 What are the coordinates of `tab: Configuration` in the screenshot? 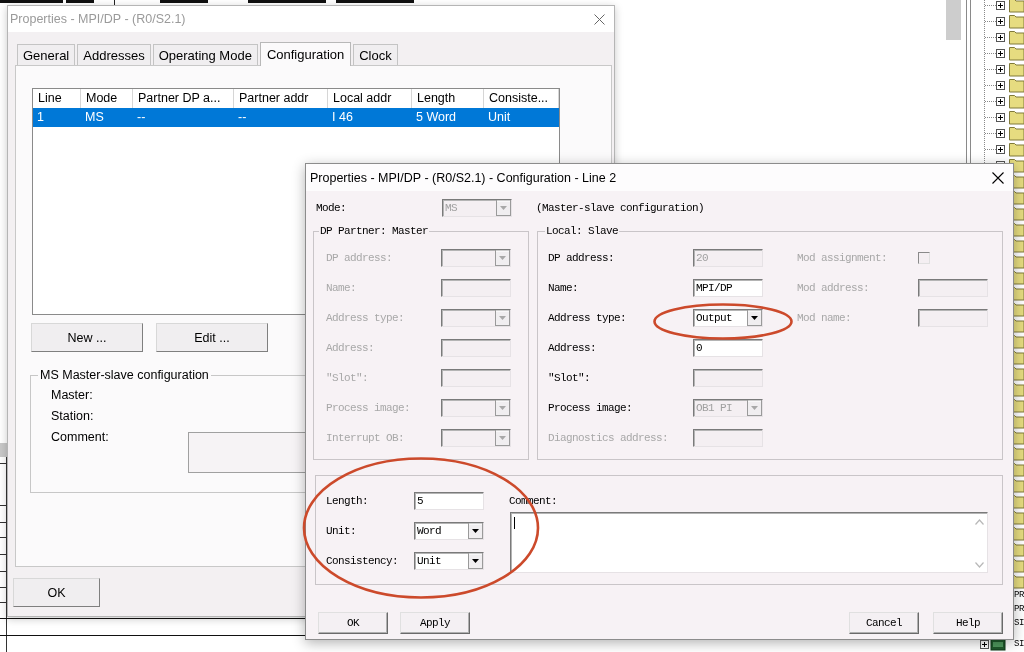 It's located at (305, 54).